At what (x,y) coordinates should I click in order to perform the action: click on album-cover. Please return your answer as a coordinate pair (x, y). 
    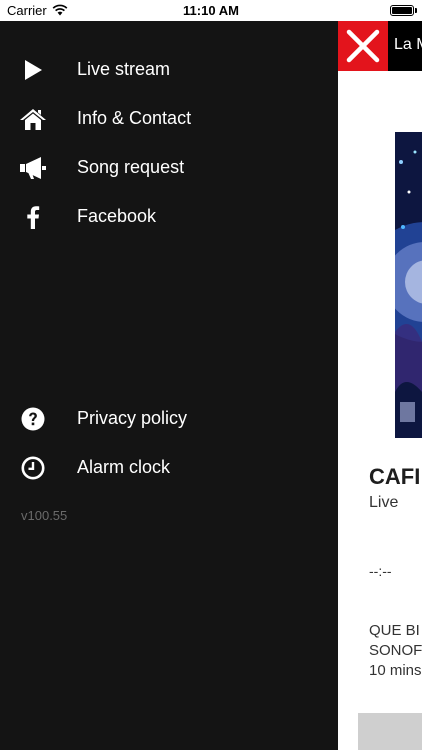
    Looking at the image, I should click on (408, 285).